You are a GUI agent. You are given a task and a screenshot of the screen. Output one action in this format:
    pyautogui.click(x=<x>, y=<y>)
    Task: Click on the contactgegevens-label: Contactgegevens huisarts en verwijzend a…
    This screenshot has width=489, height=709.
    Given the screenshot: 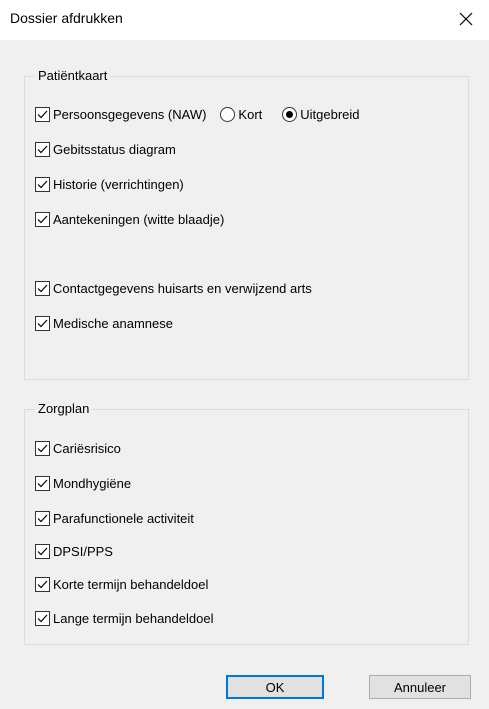 What is the action you would take?
    pyautogui.click(x=182, y=288)
    